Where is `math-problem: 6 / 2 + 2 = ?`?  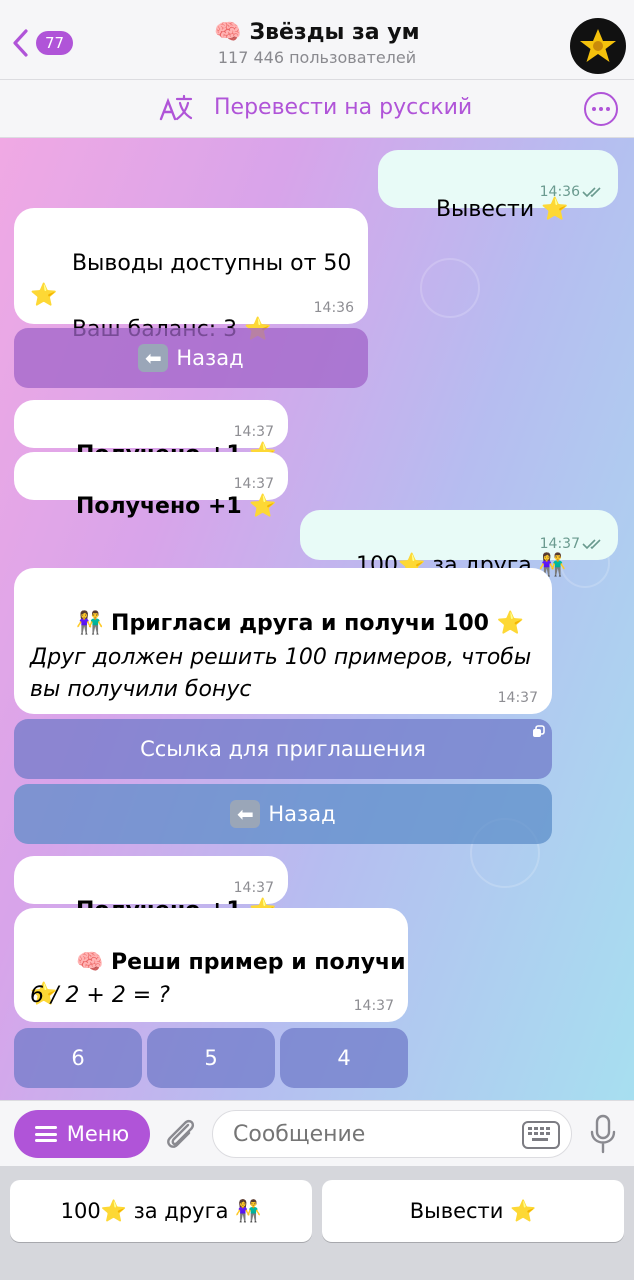
math-problem: 6 / 2 + 2 = ? is located at coordinates (100, 995).